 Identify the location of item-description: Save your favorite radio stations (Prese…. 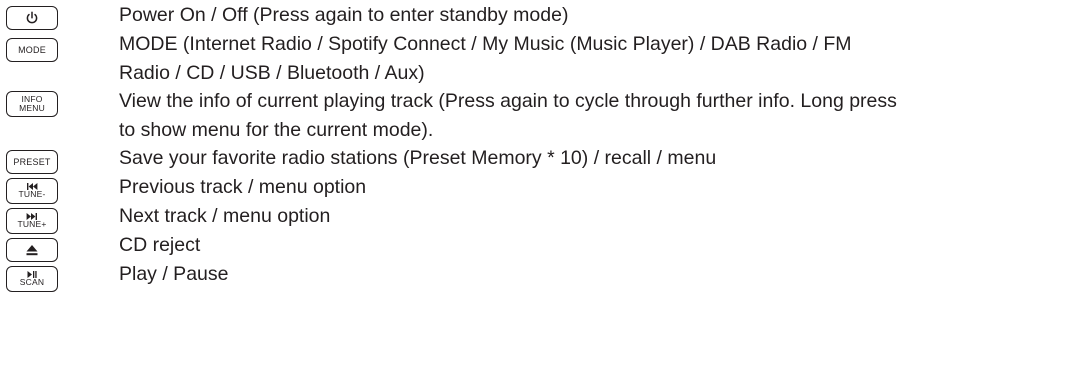
(601, 158).